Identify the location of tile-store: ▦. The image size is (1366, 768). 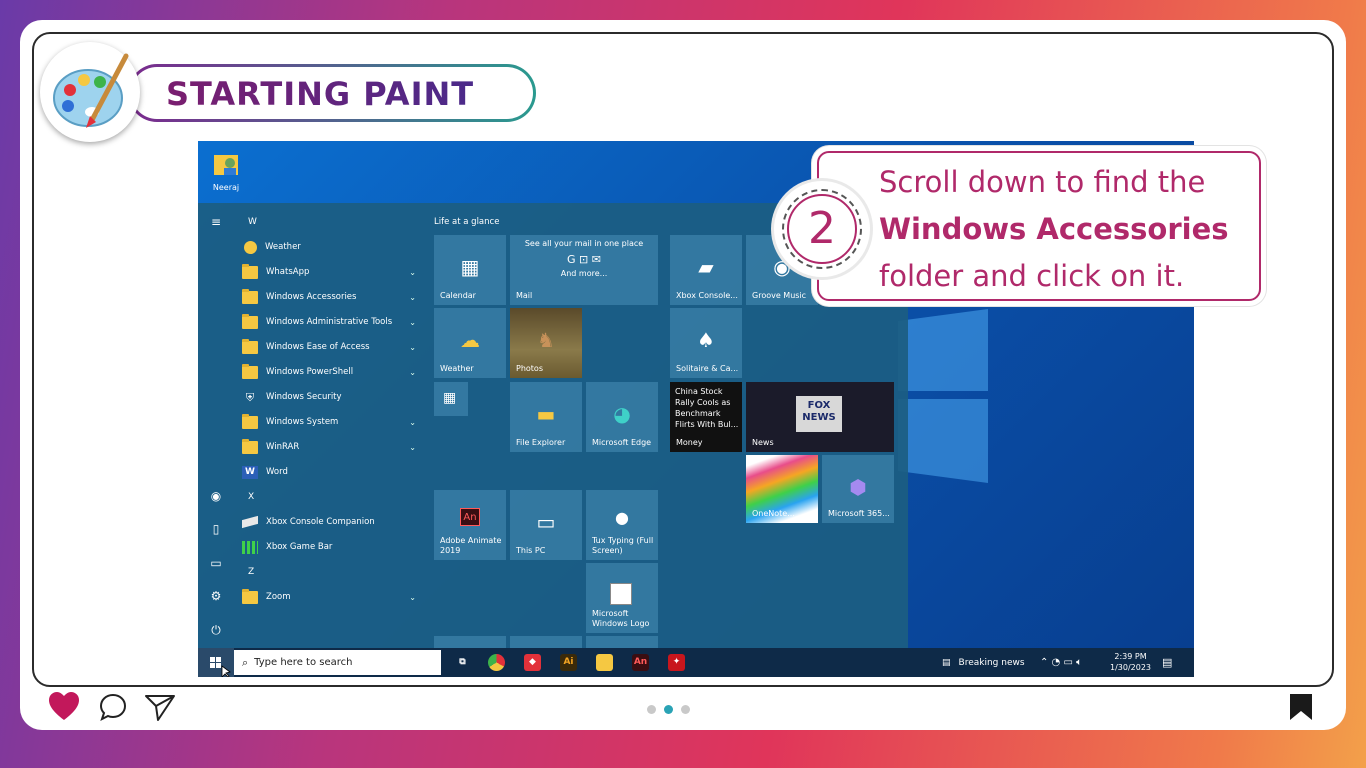
(451, 399).